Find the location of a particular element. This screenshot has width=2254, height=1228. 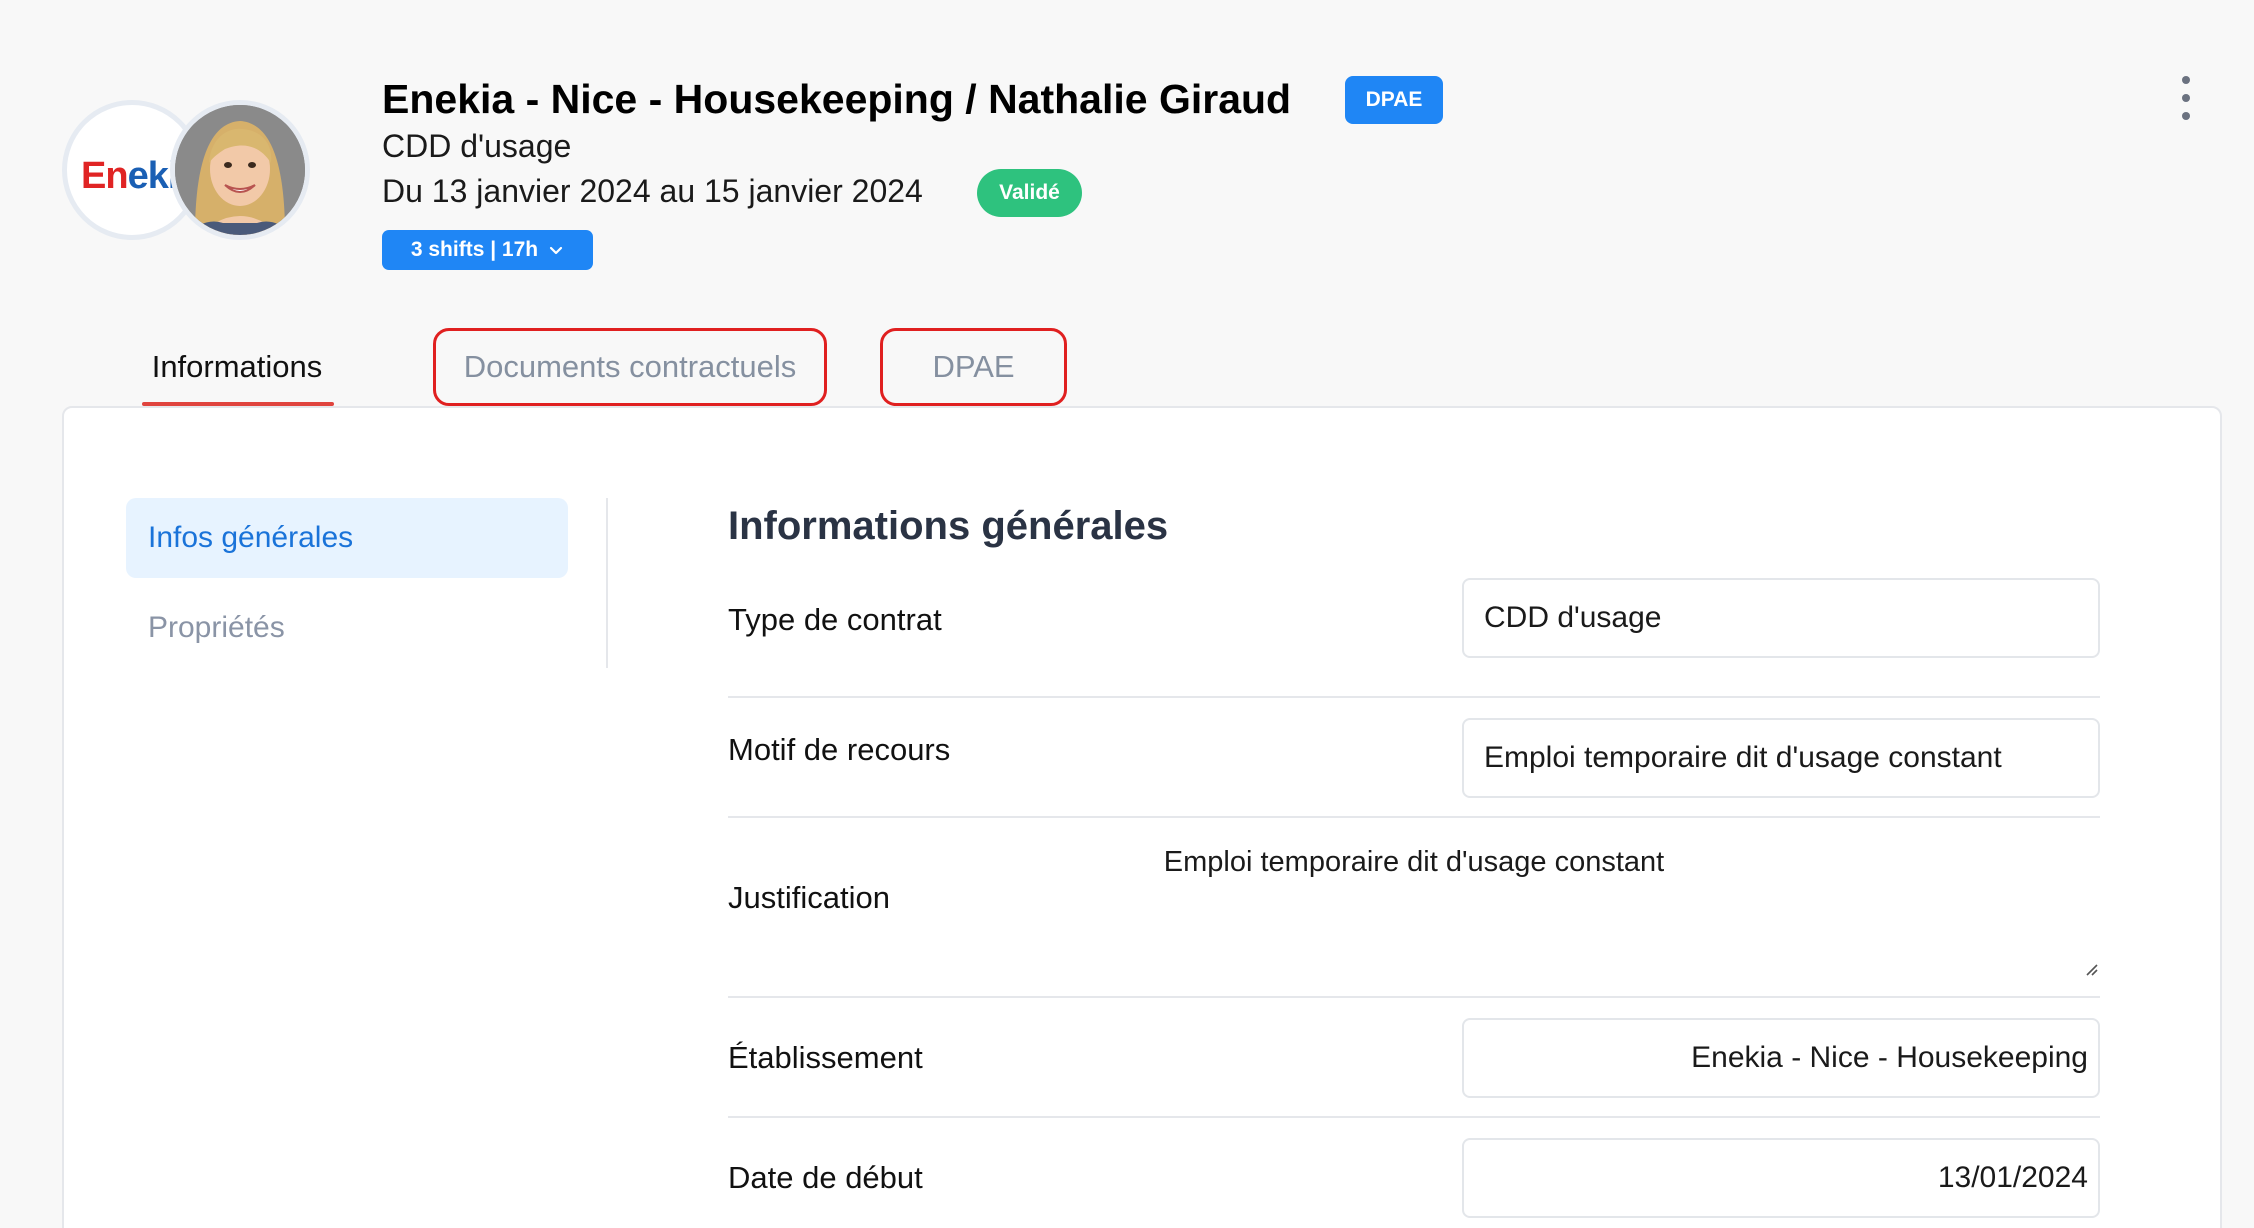

shifts-label: 3 shifts | 17h is located at coordinates (474, 249).